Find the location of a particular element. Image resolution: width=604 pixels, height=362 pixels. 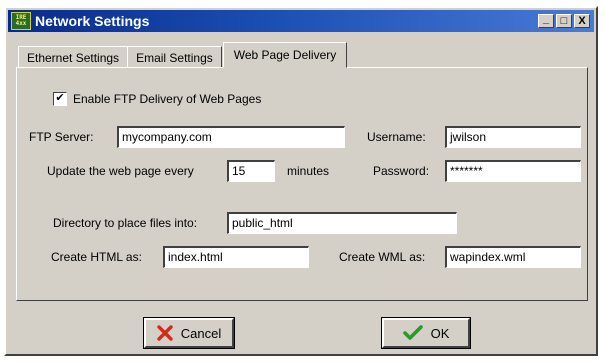

checkmark-icon: ✔ is located at coordinates (60, 98).